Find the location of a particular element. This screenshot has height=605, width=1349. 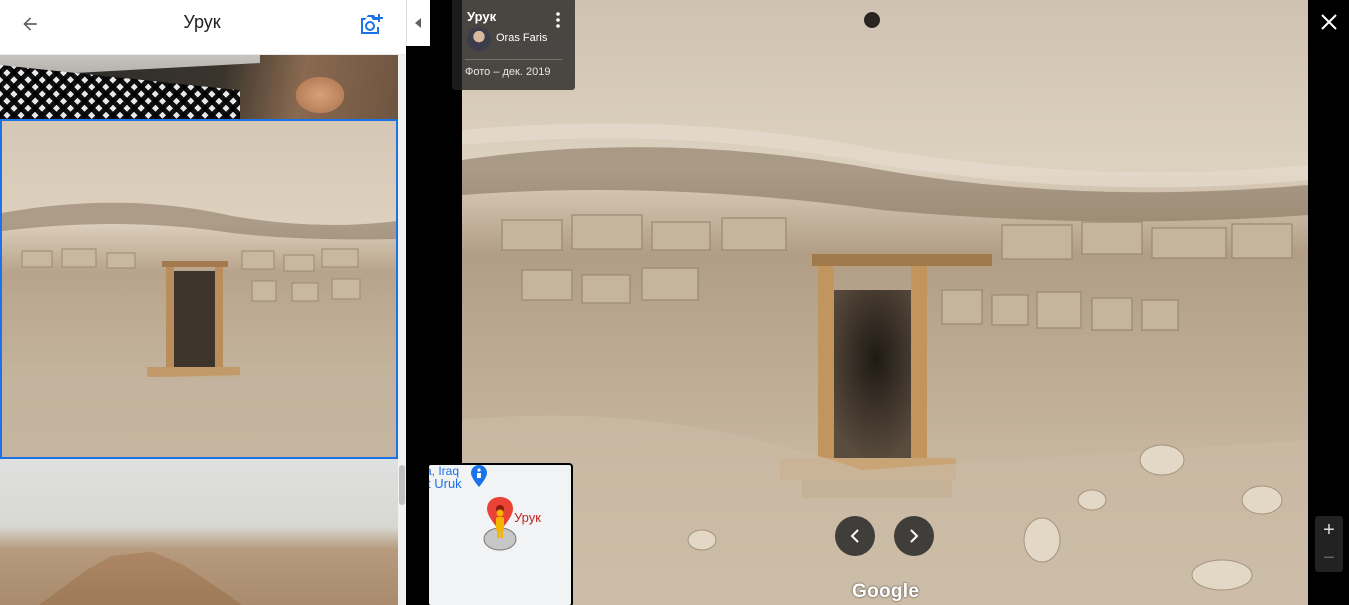

arrow-back-icon is located at coordinates (30, 24).